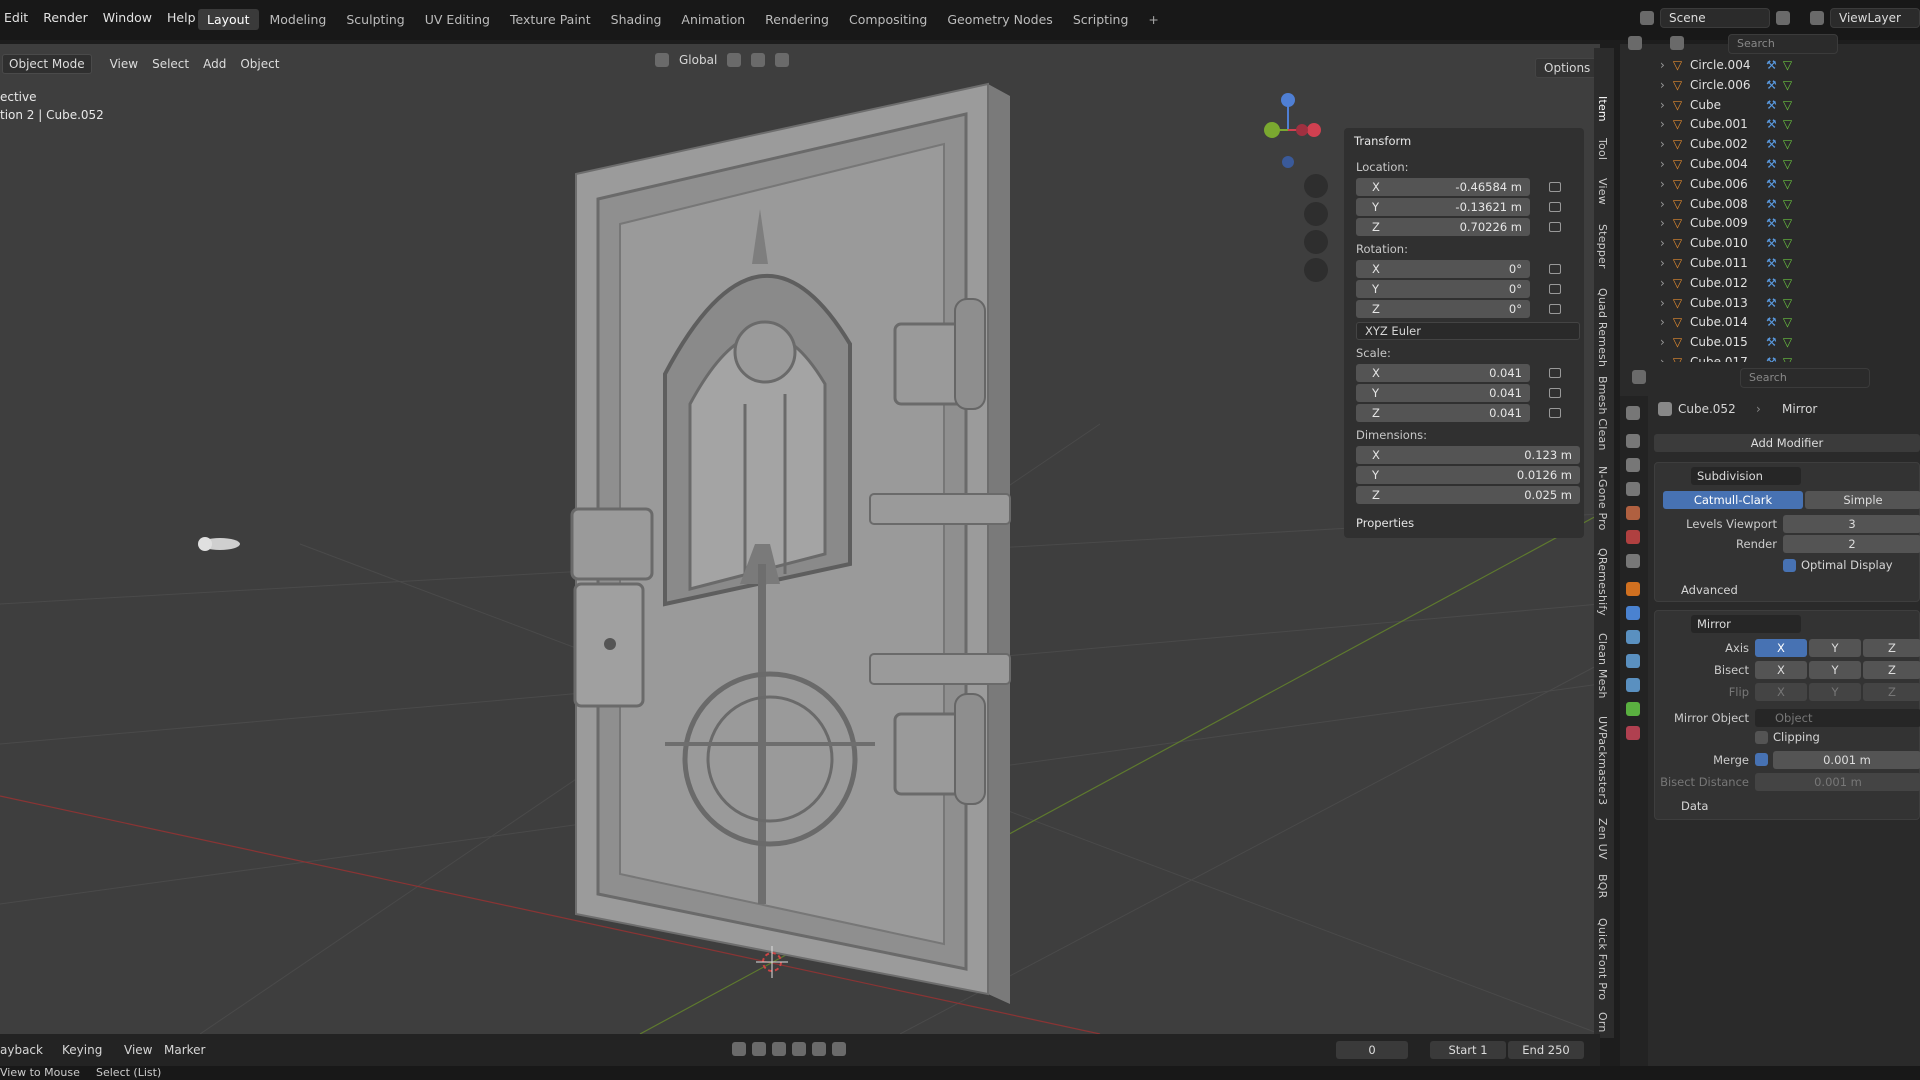 The image size is (1920, 1080). What do you see at coordinates (1715, 18) in the screenshot?
I see `scene-name: Scene` at bounding box center [1715, 18].